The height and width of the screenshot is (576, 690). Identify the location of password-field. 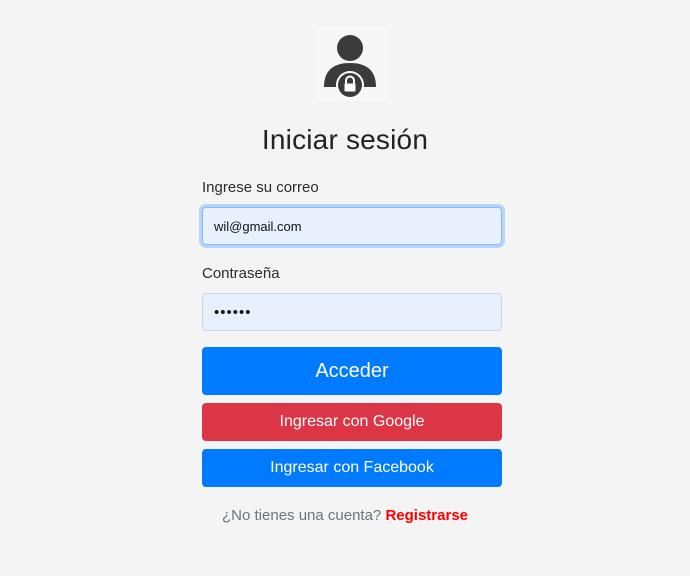
(352, 312).